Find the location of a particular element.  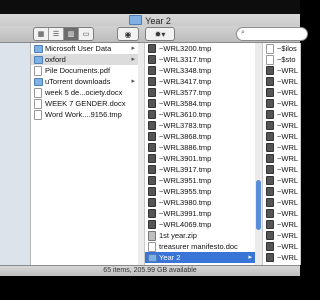

list-item-label: ~WRL3348.tmp is located at coordinates (185, 70).